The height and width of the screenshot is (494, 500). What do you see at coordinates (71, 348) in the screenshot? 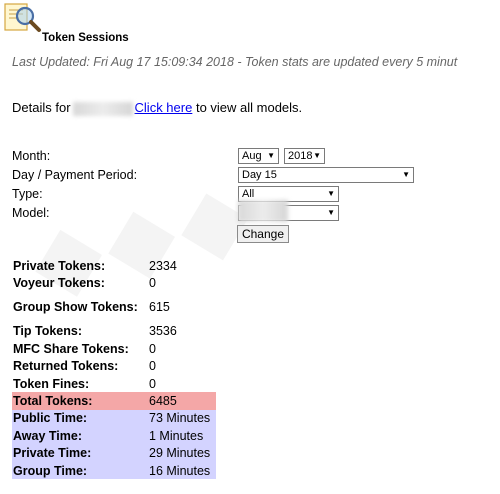
I see `stat-label: MFC Share Tokens:` at bounding box center [71, 348].